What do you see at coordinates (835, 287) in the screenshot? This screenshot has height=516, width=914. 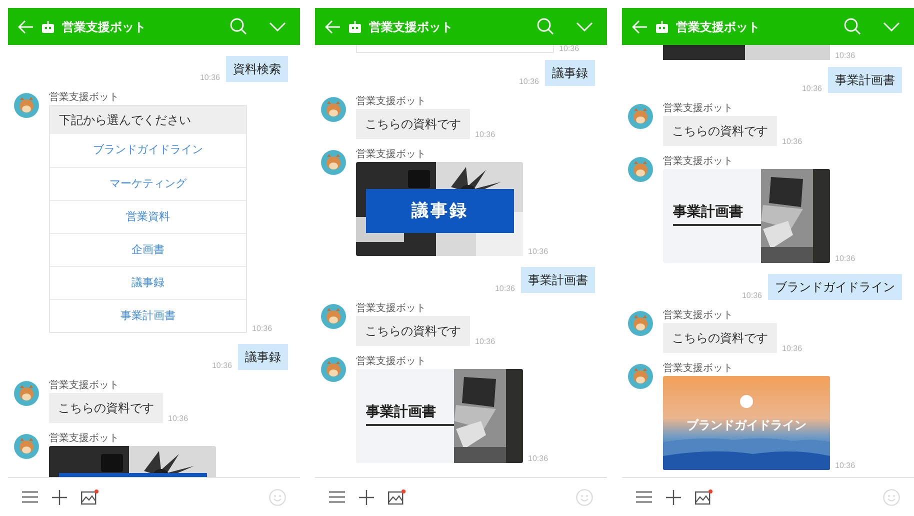 I see `user-message-bubble: ブランドガイドライン` at bounding box center [835, 287].